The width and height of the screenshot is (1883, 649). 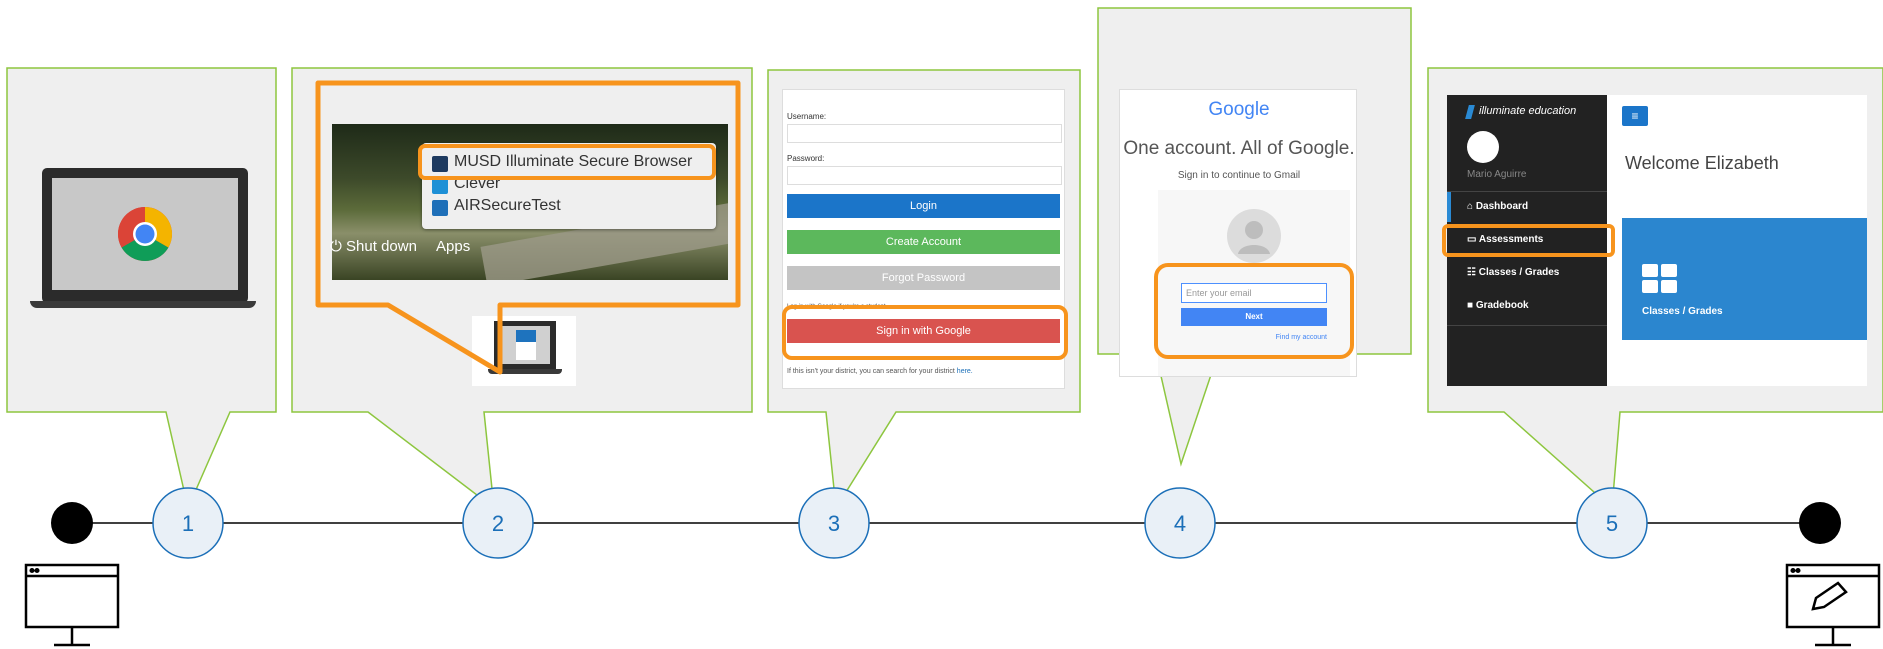 What do you see at coordinates (1528, 111) in the screenshot?
I see `brand-name: illuminate education` at bounding box center [1528, 111].